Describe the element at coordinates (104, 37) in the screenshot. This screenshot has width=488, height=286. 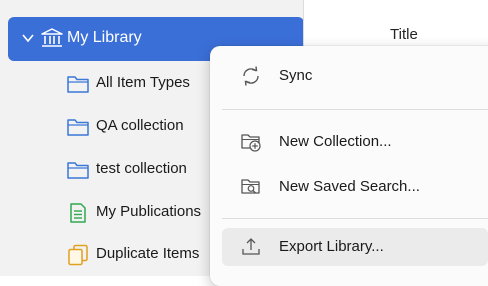
I see `my-library-label: My Library` at that location.